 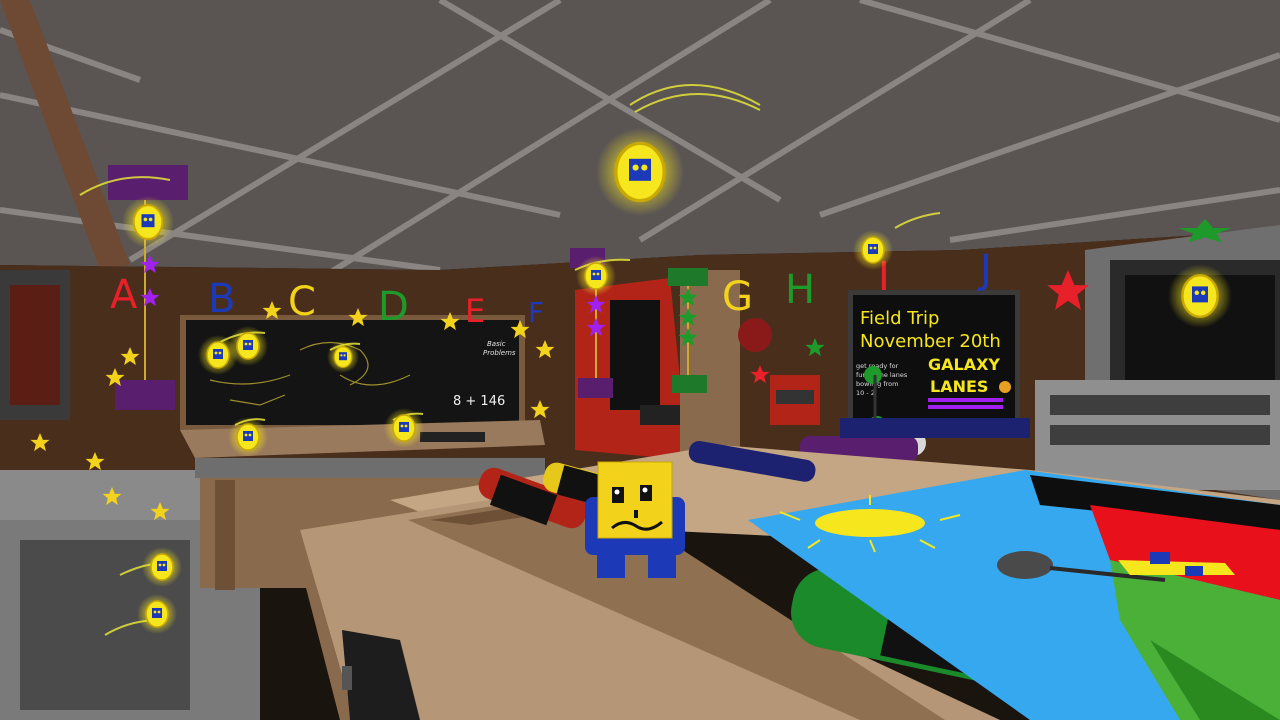 I want to click on field-trip-blurb-4: 10 - 2, so click(x=865, y=393).